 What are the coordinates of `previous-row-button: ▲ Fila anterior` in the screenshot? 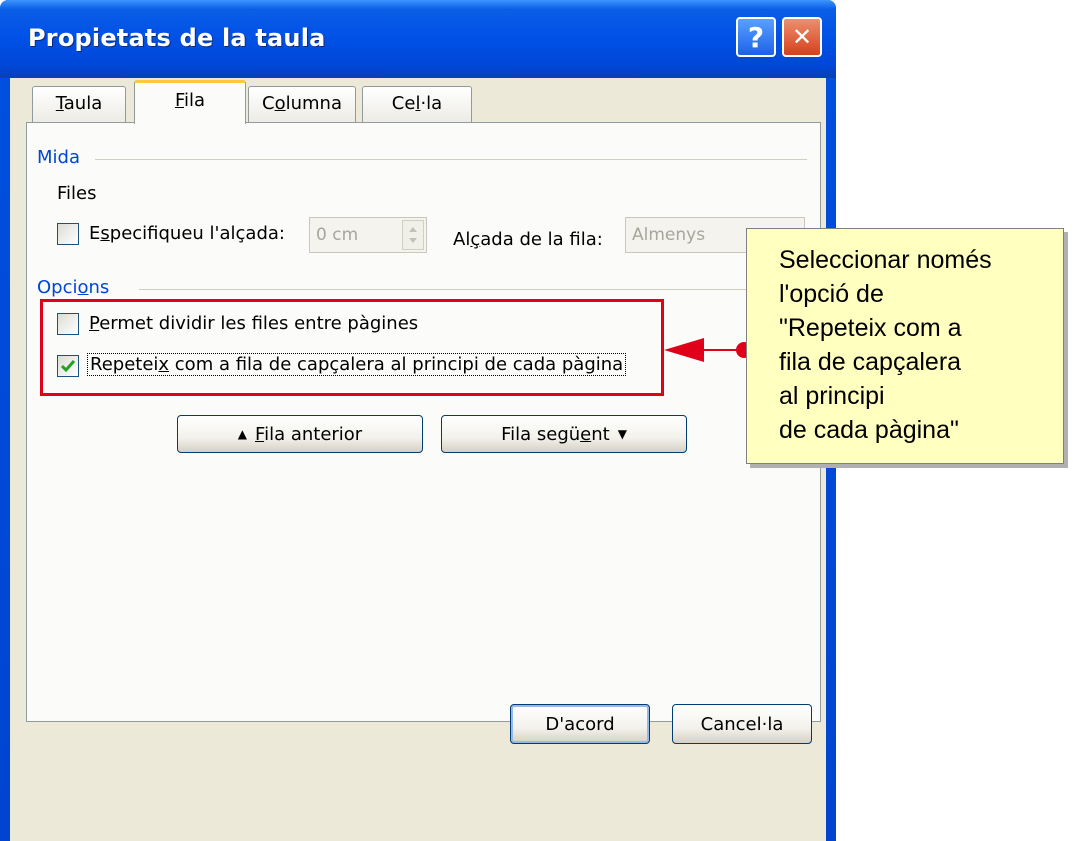 It's located at (300, 434).